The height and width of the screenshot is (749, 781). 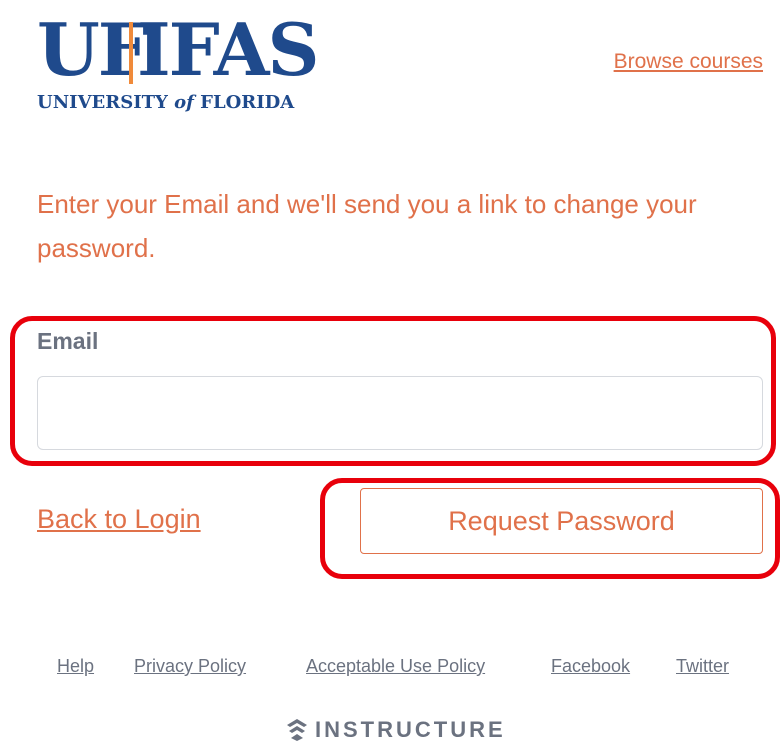 I want to click on instructure-icon, so click(x=297, y=730).